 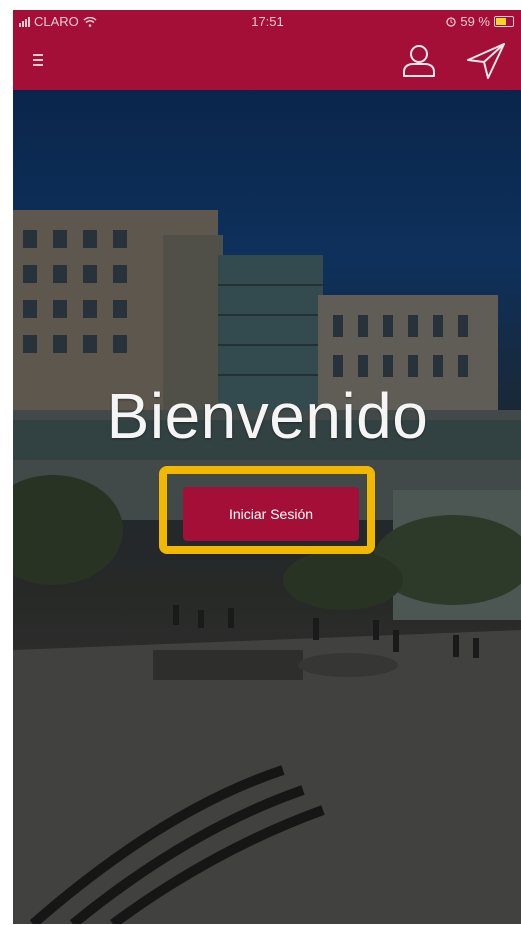 I want to click on login-button: Iniciar Sesión, so click(x=271, y=514).